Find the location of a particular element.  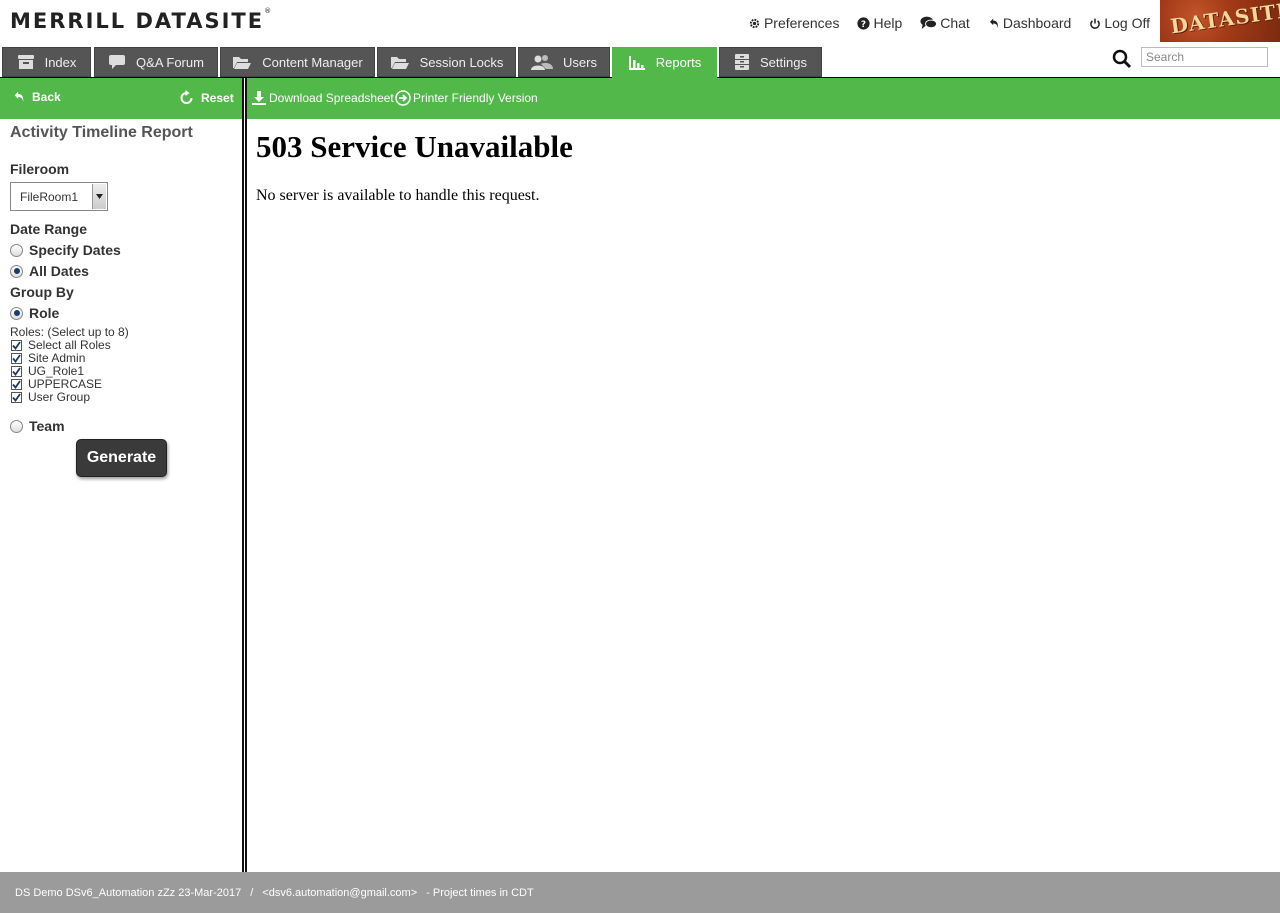

footer-project: DS Demo DSv6_Automation zZz 23-Mar-2017 is located at coordinates (128, 892).